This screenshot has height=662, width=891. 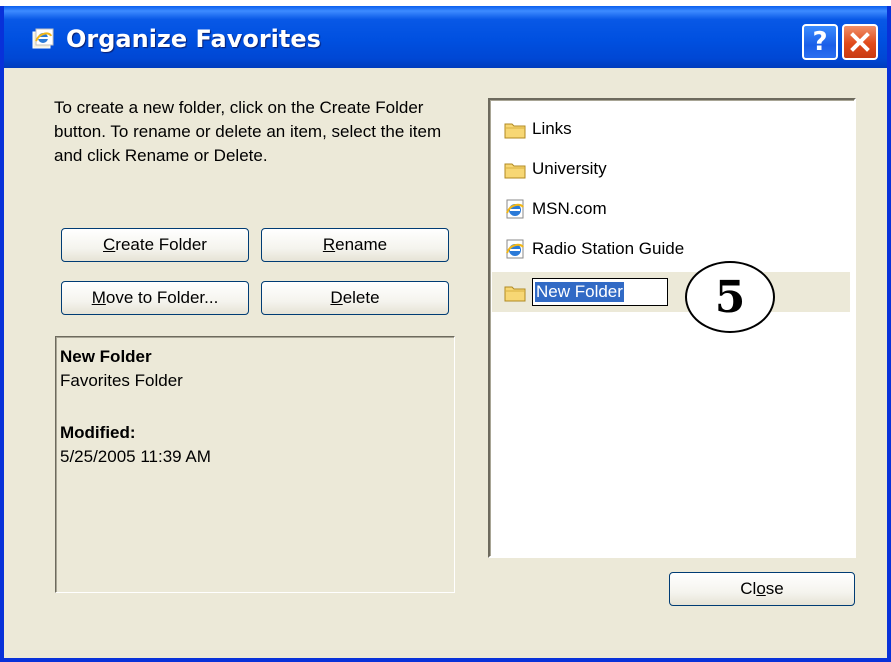 What do you see at coordinates (579, 292) in the screenshot?
I see `rename-input-selected-text: New Folder` at bounding box center [579, 292].